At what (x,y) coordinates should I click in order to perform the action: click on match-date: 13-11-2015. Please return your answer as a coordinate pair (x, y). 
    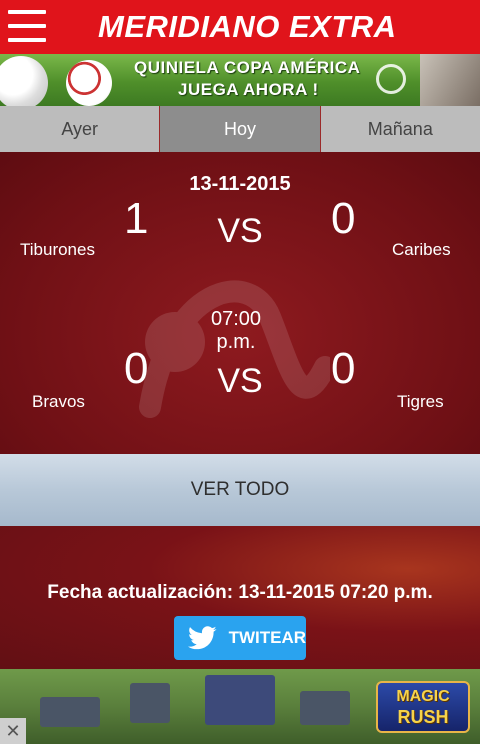
    Looking at the image, I should click on (240, 184).